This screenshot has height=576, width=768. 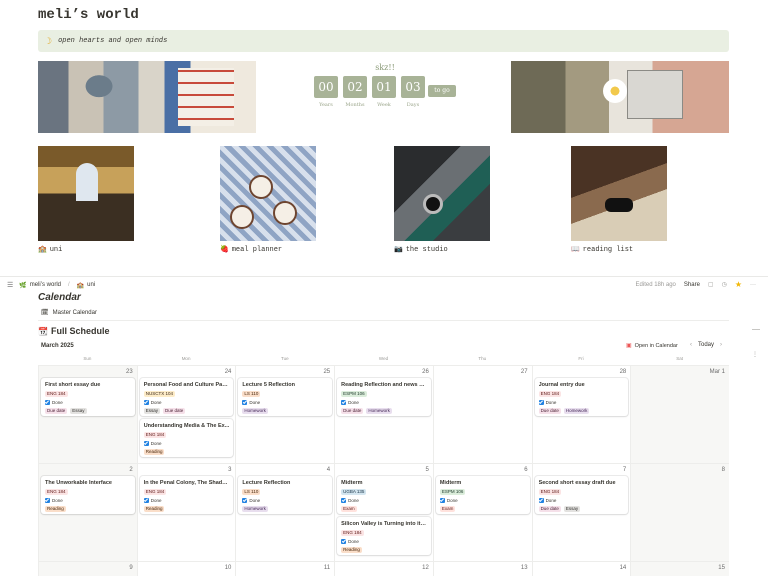 What do you see at coordinates (383, 568) in the screenshot?
I see `calendar-day-cell: 12` at bounding box center [383, 568].